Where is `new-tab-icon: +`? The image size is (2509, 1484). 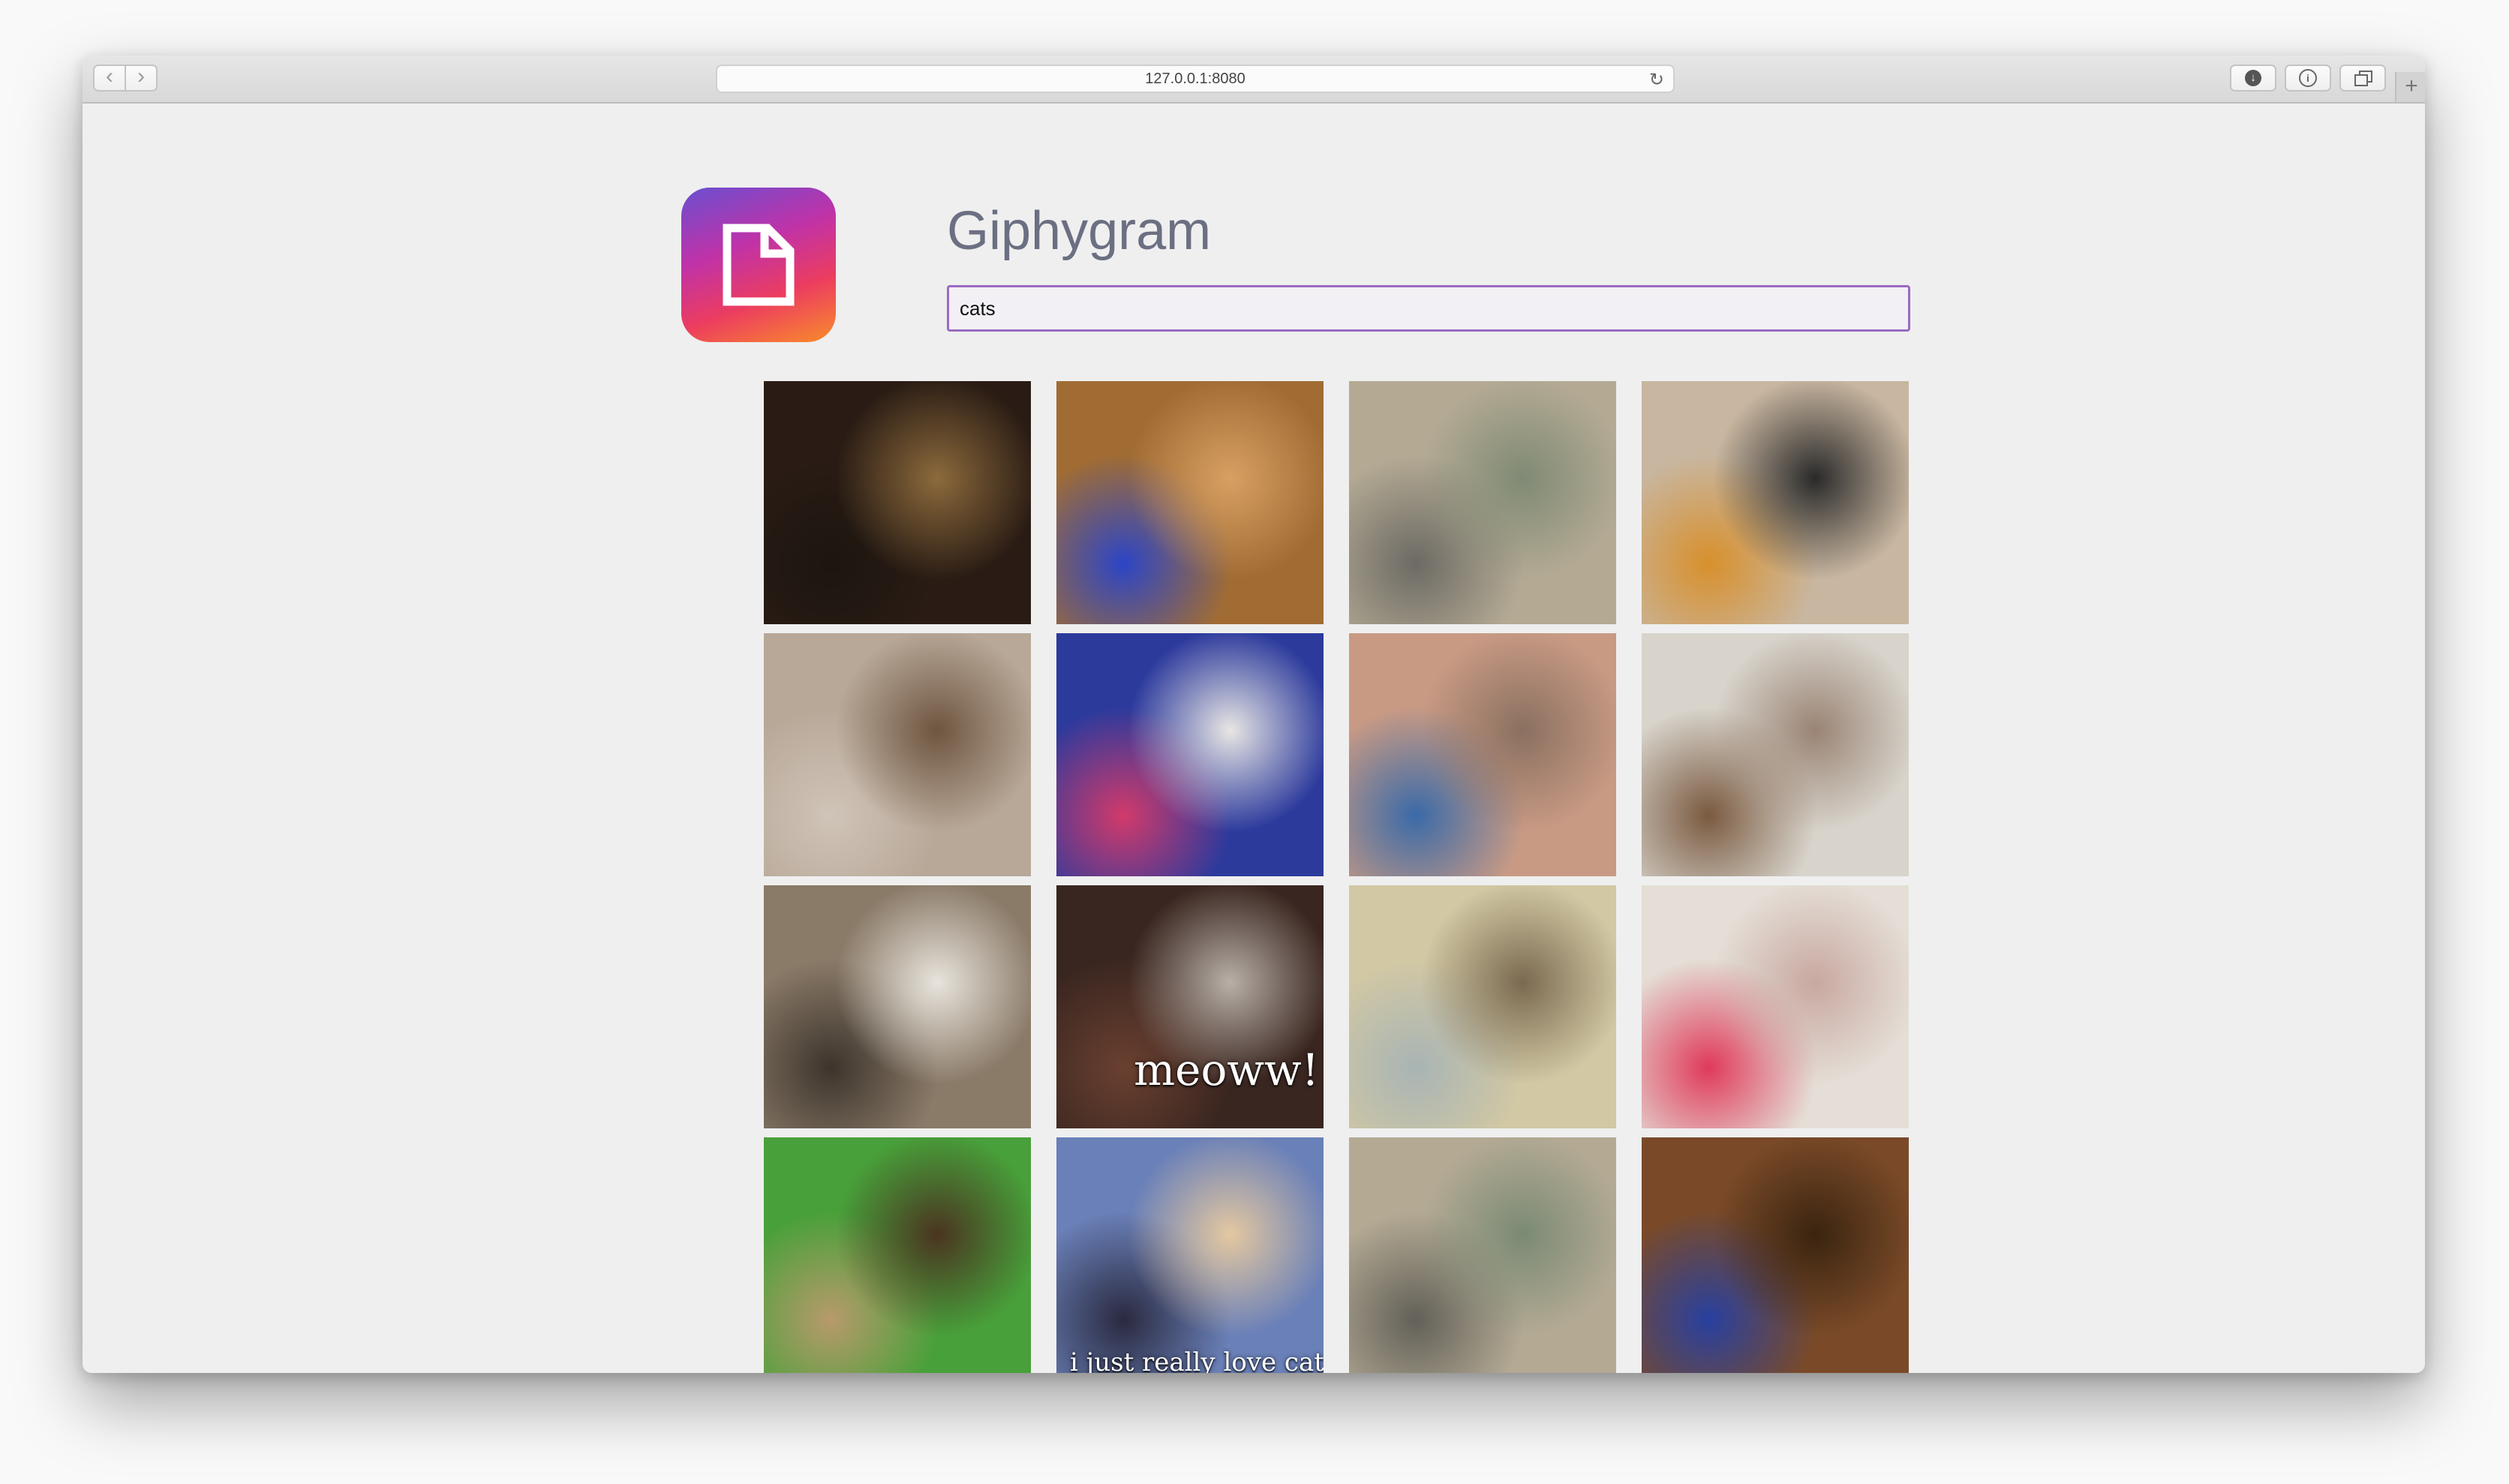 new-tab-icon: + is located at coordinates (2411, 86).